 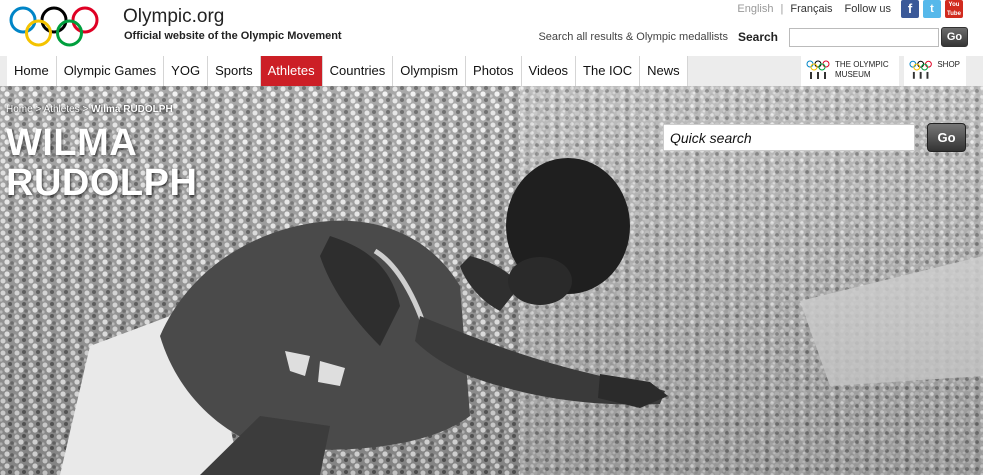 I want to click on museum-label: THE OLYMPIC MUSEUM, so click(x=862, y=70).